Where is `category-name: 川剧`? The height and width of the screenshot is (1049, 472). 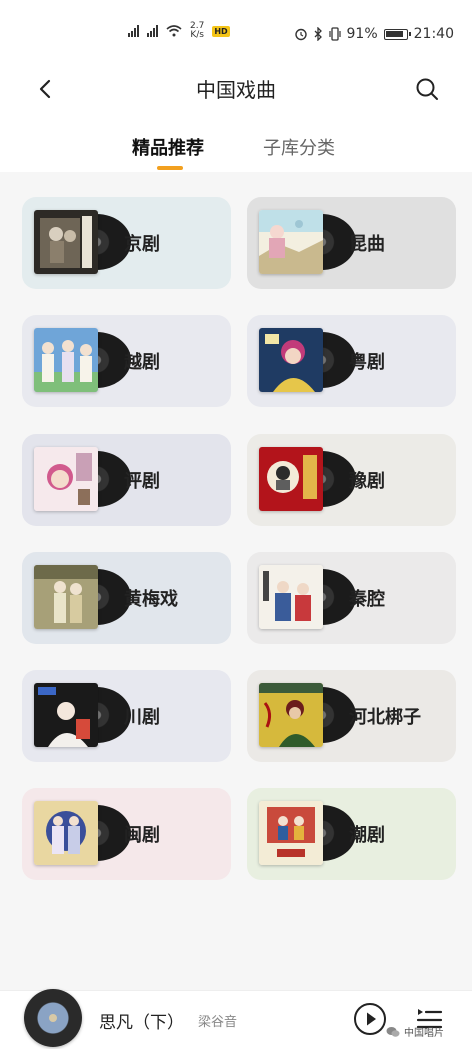 category-name: 川剧 is located at coordinates (142, 717).